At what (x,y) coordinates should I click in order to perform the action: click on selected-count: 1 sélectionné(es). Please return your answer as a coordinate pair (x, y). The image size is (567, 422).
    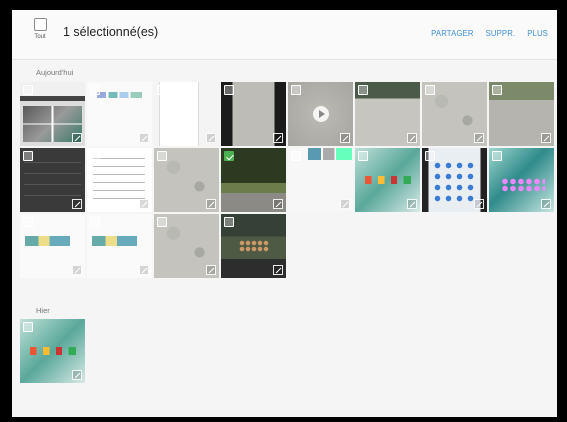
    Looking at the image, I should click on (111, 32).